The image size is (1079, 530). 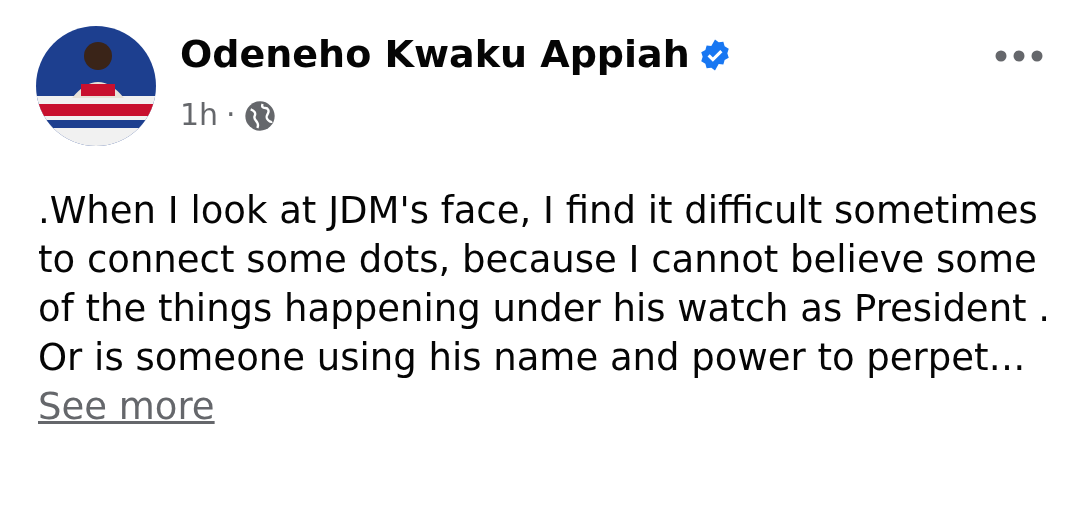 I want to click on post-time: 1h, so click(x=199, y=114).